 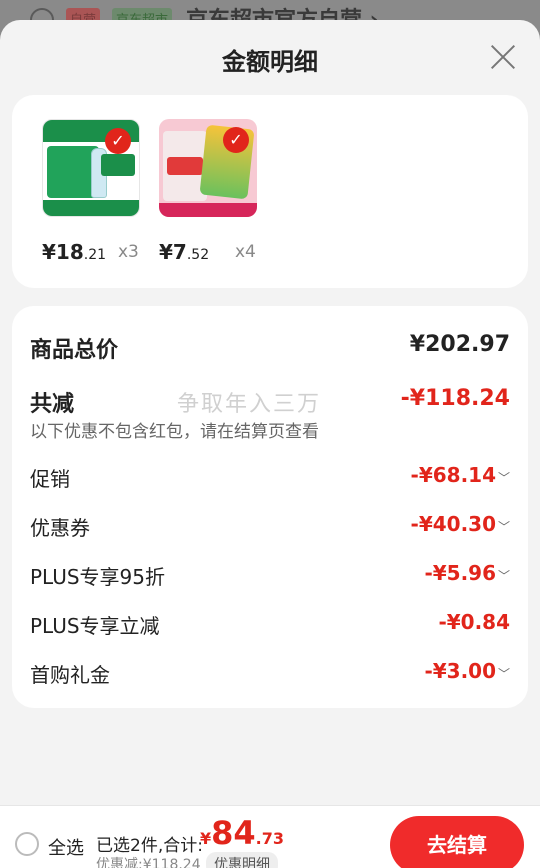 I want to click on reduce-label: 共减, so click(x=52, y=404).